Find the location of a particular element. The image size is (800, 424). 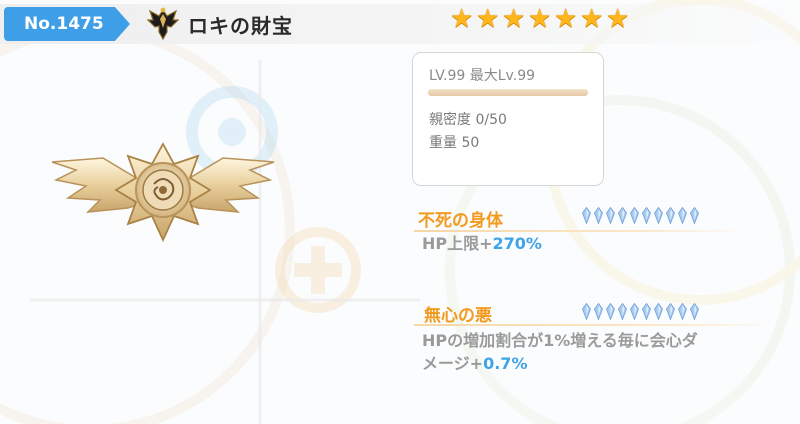

skill-2-name: 無心の悪 is located at coordinates (458, 316).